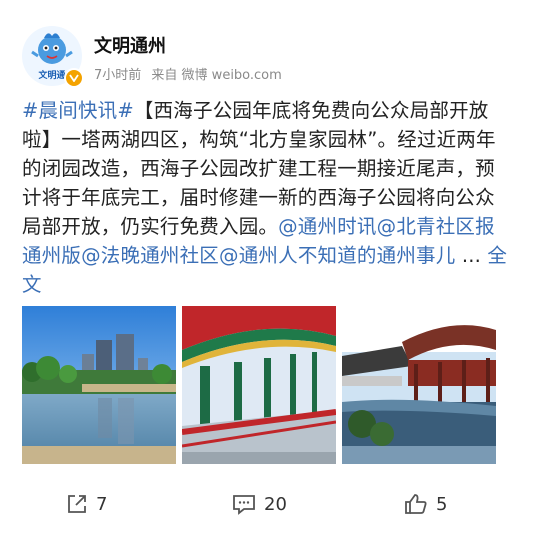 The image size is (534, 534). Describe the element at coordinates (78, 110) in the screenshot. I see `hashtag: #晨间快讯#` at that location.